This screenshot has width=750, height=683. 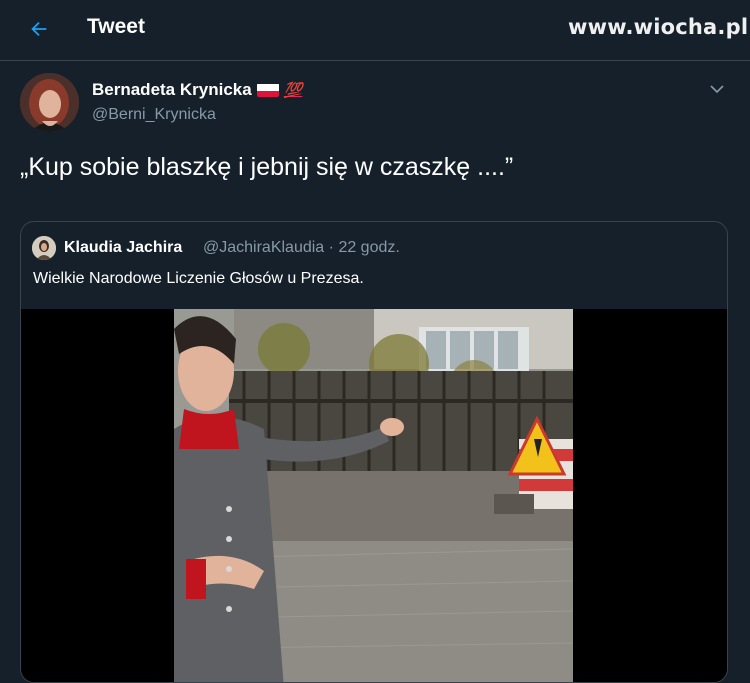 I want to click on author-avatar, so click(x=49, y=102).